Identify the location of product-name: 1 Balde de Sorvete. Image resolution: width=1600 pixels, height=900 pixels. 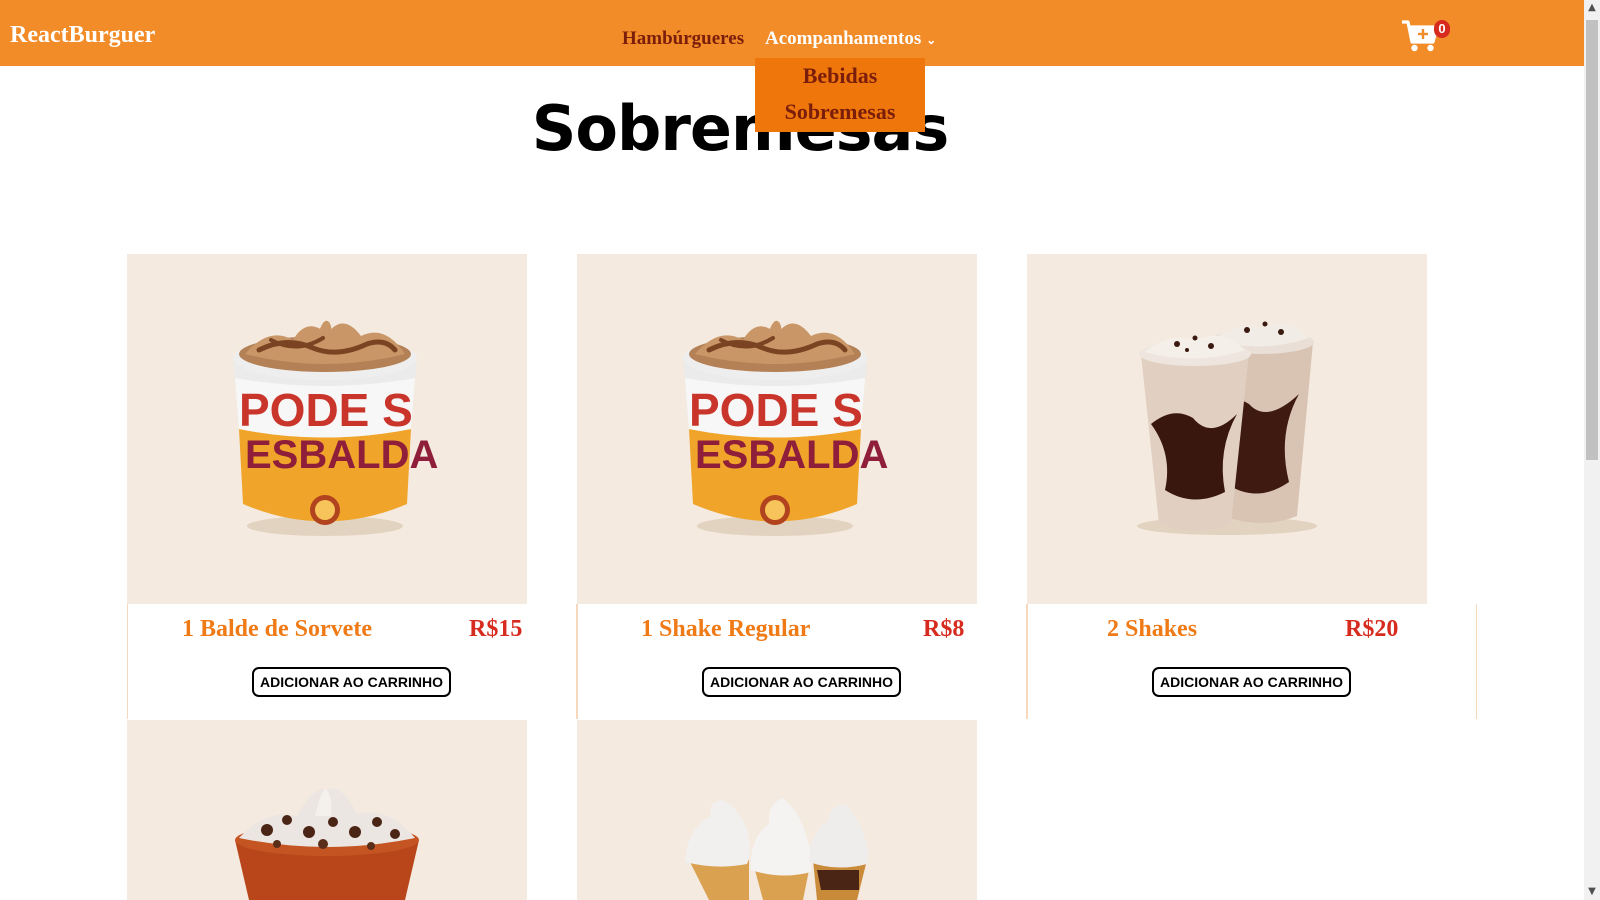
(277, 629).